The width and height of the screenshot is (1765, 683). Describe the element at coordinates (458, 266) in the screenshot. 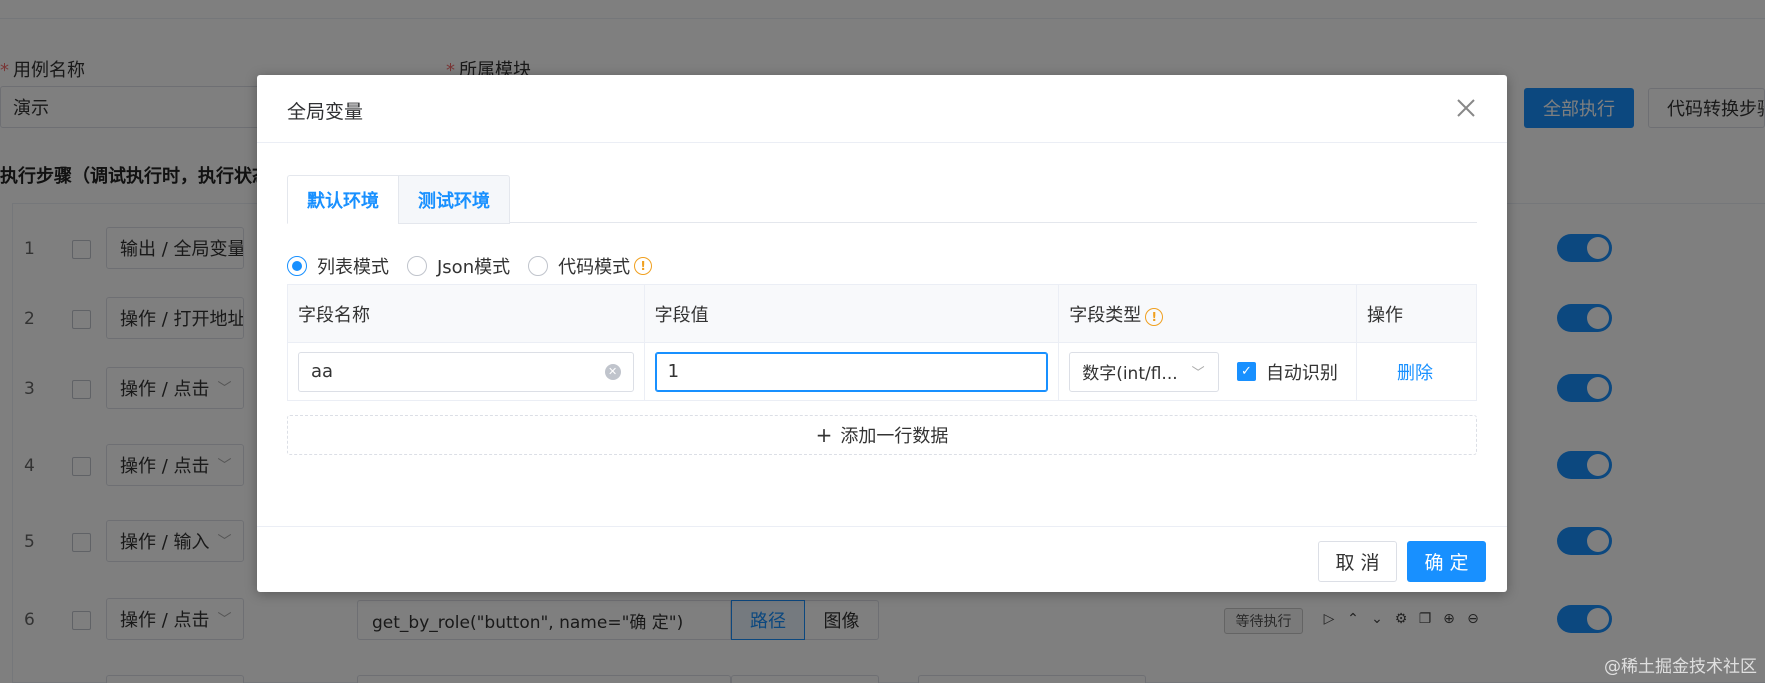

I see `radio-json-mode: Json模式` at that location.